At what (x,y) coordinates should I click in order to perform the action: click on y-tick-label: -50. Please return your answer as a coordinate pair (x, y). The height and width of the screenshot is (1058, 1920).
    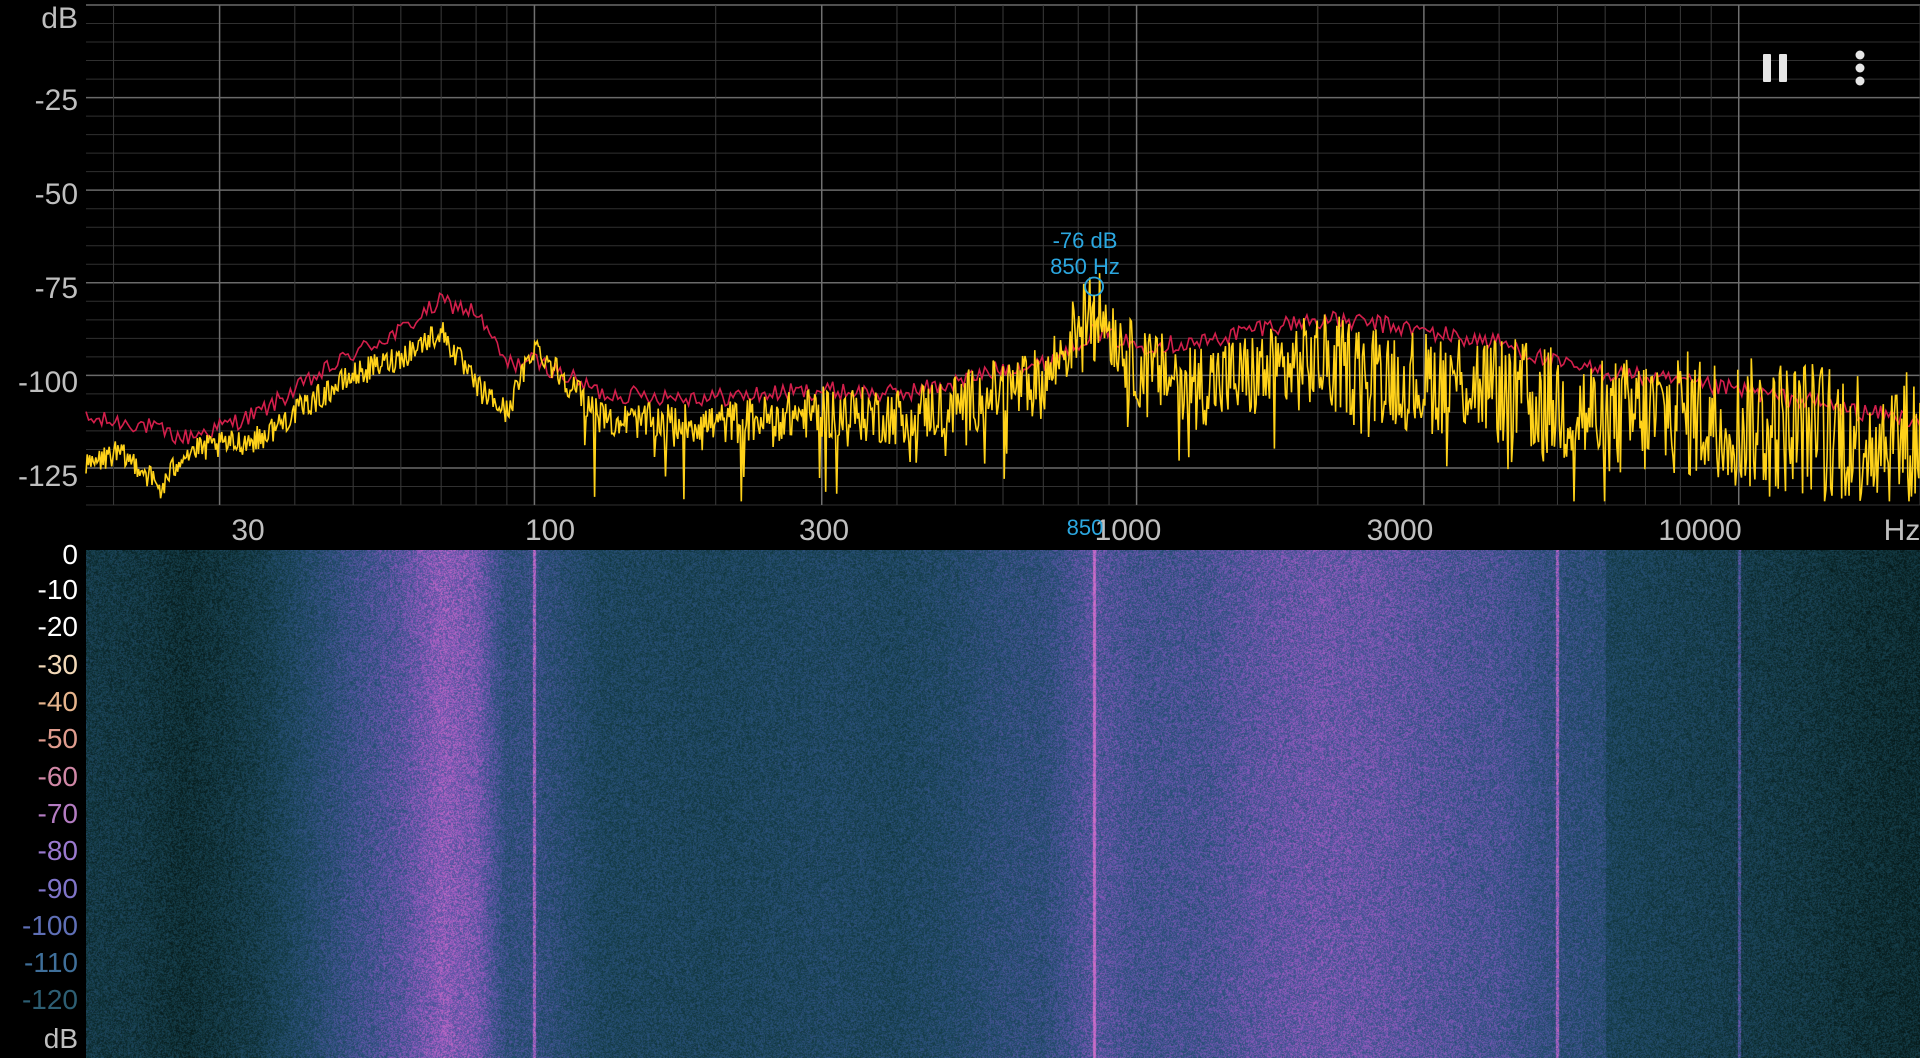
    Looking at the image, I should click on (56, 194).